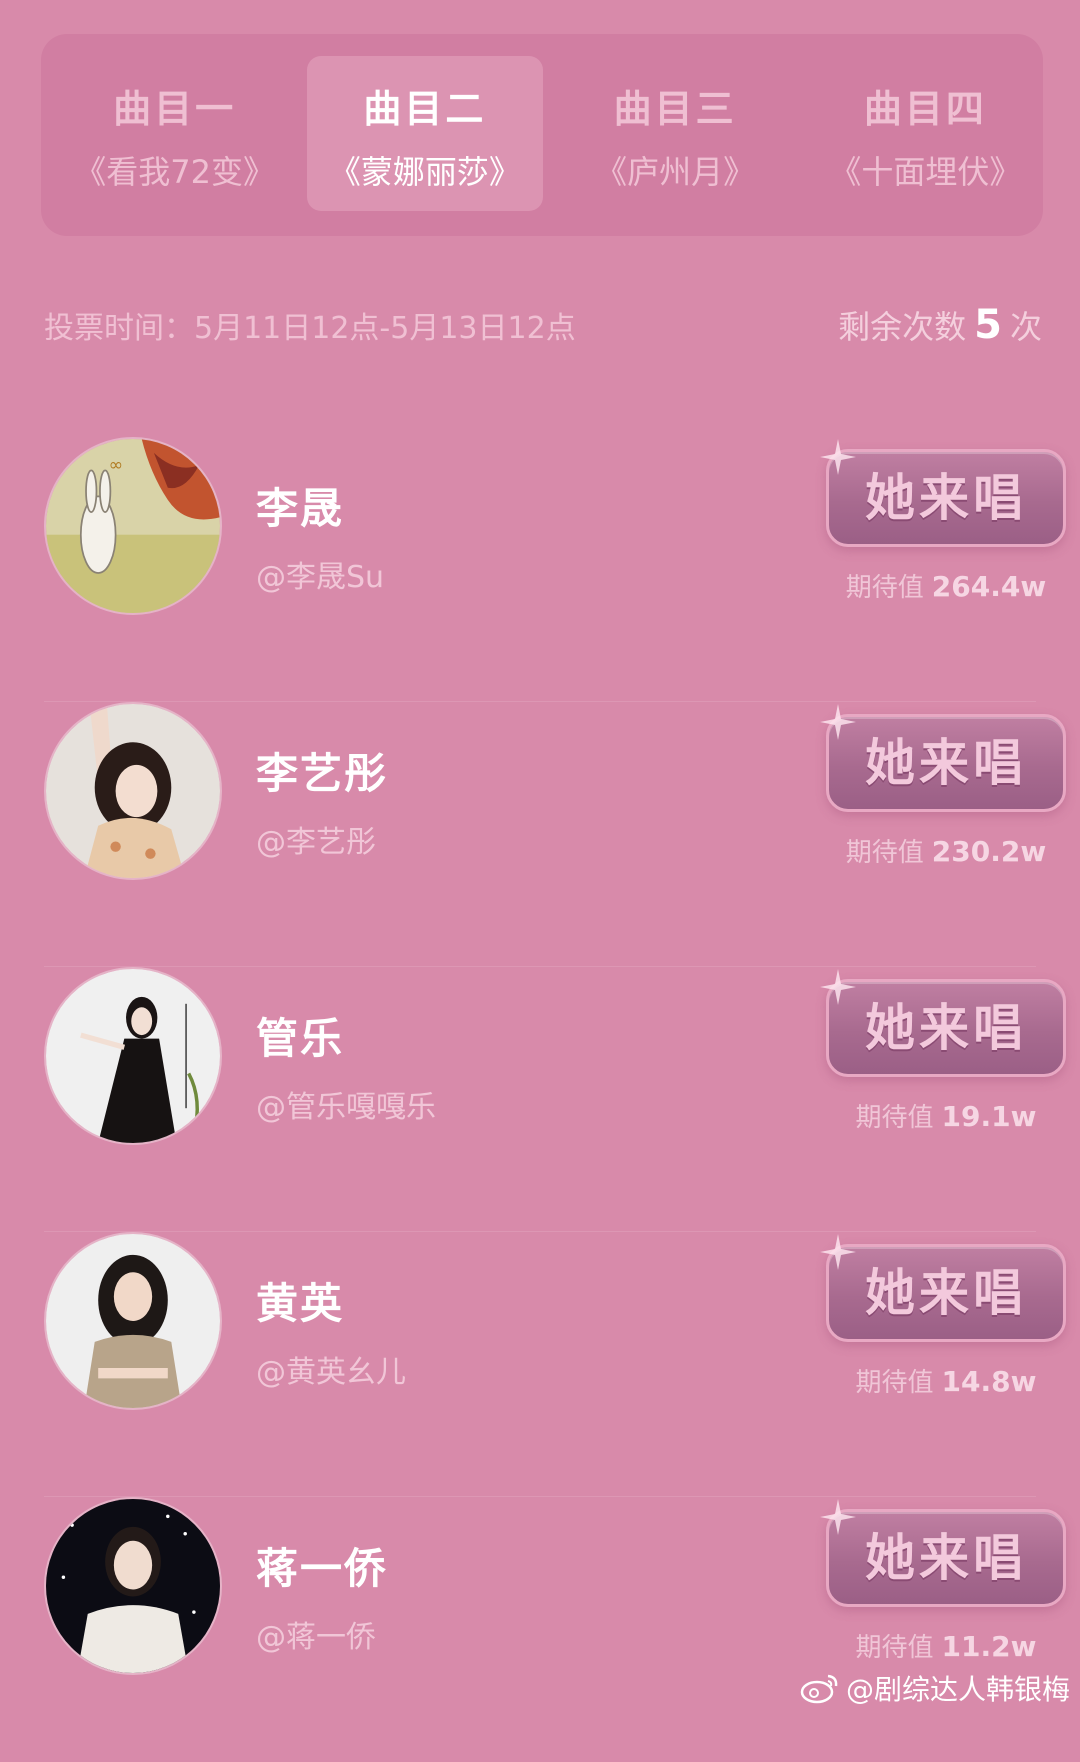  Describe the element at coordinates (675, 172) in the screenshot. I see `tab-song-name: 《庐州月》` at that location.